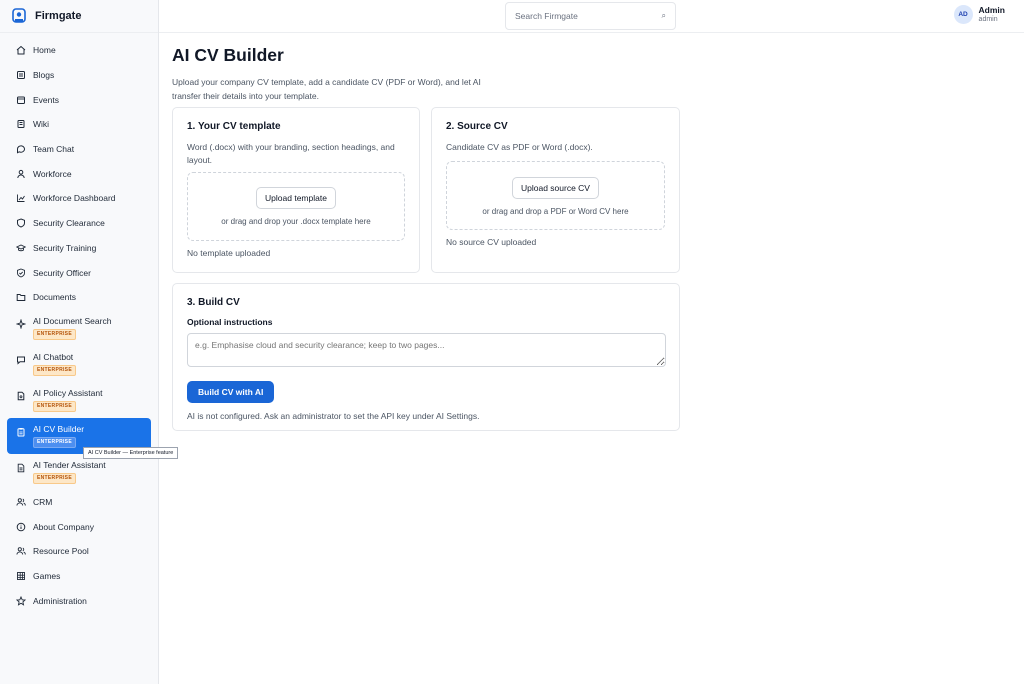  I want to click on sidebar-item-administration: Administration, so click(79, 600).